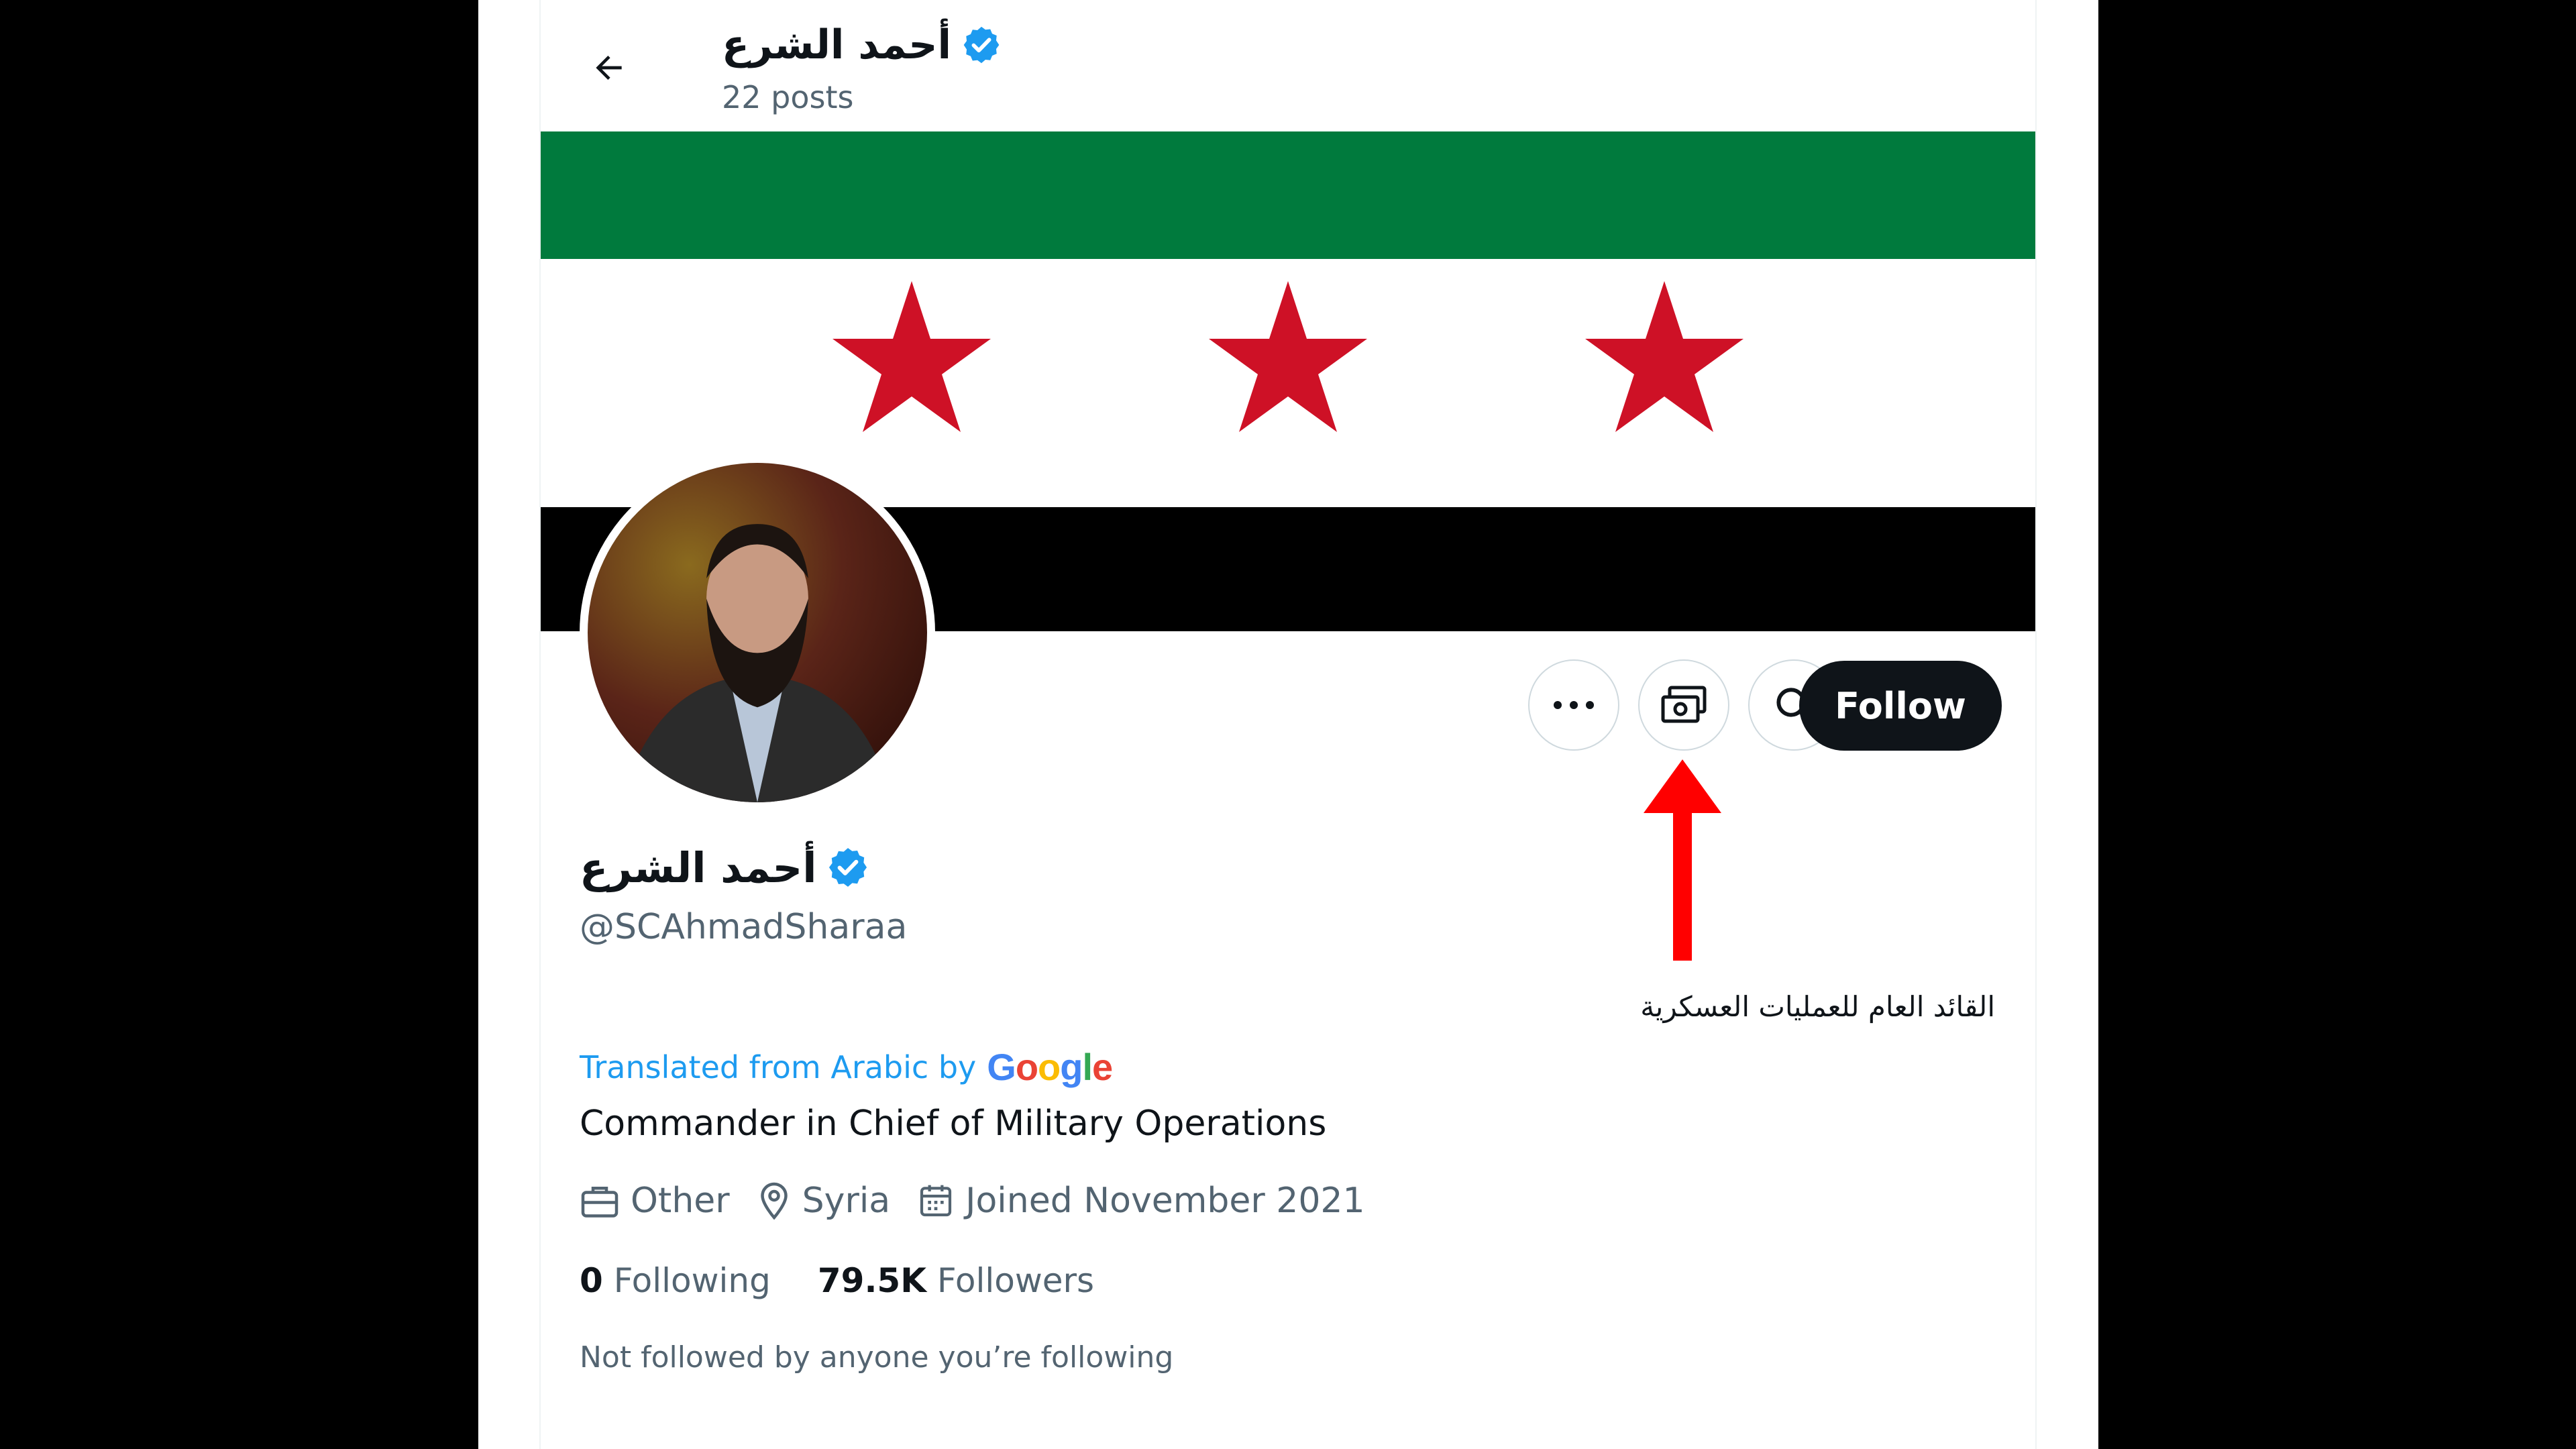 The width and height of the screenshot is (2576, 1449). I want to click on meta-category-text: Other, so click(680, 1201).